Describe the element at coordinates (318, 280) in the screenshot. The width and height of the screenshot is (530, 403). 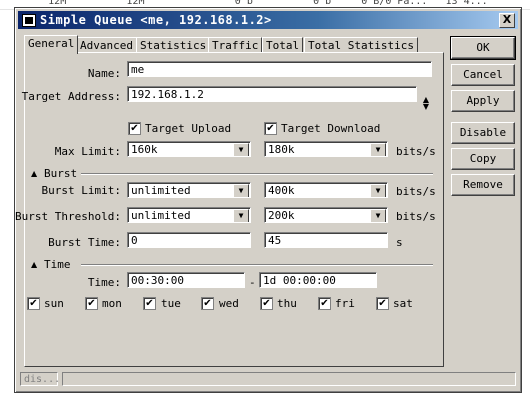
I see `time-end-input: 1d 00:00:00` at that location.